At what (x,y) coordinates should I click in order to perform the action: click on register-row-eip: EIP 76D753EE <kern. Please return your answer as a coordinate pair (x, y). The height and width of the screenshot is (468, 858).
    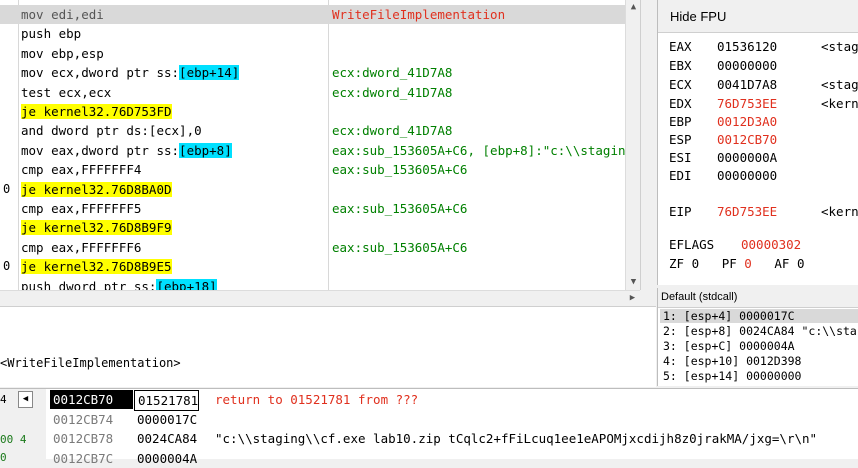
    Looking at the image, I should click on (763, 211).